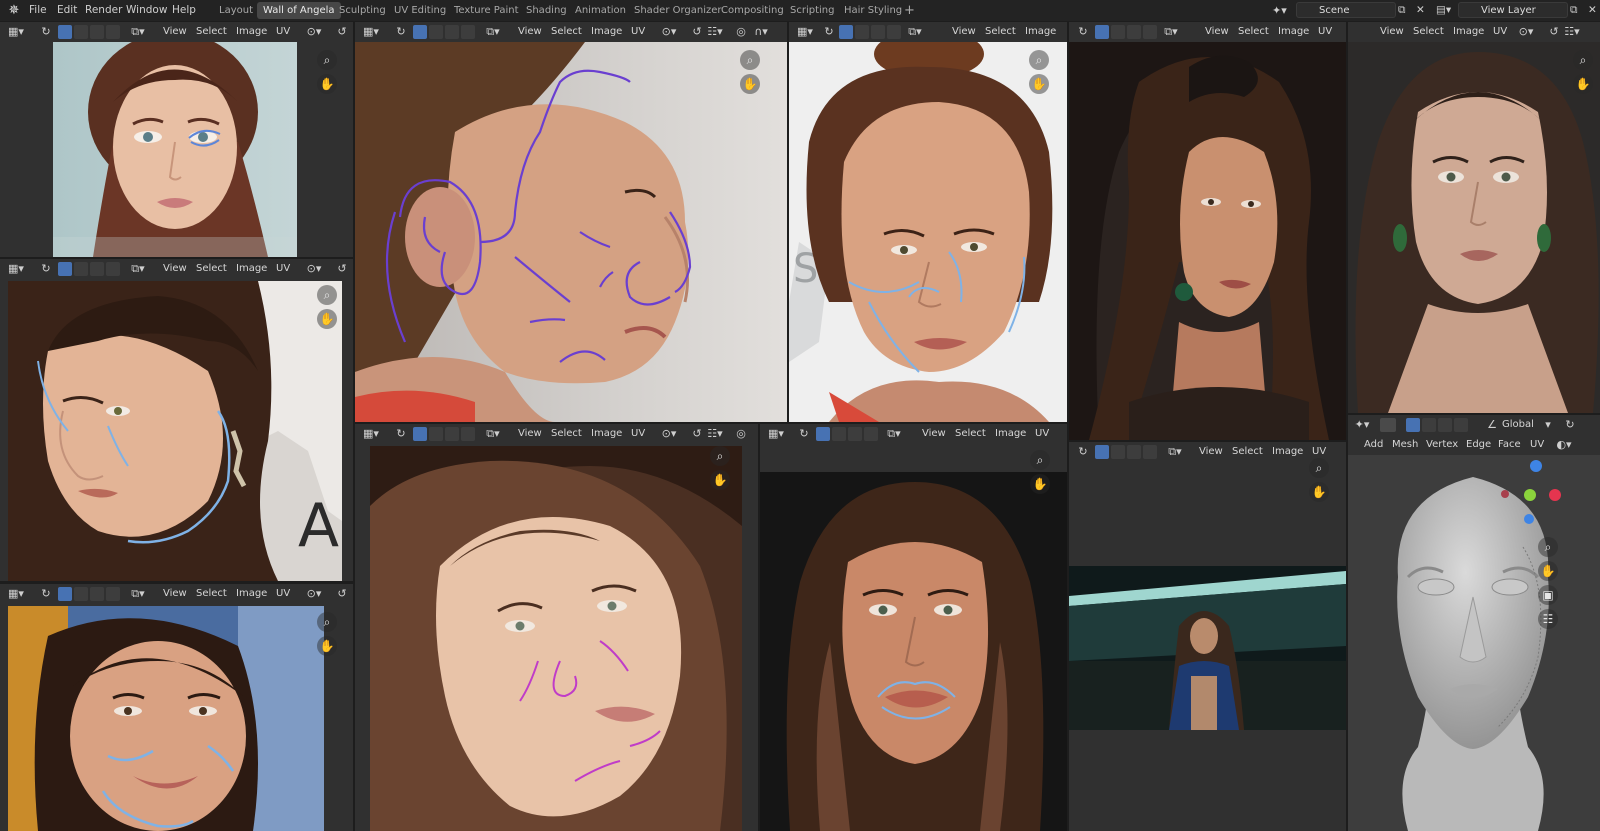 The width and height of the screenshot is (1600, 831). What do you see at coordinates (1548, 425) in the screenshot?
I see `chevron-down-icon: ▾` at bounding box center [1548, 425].